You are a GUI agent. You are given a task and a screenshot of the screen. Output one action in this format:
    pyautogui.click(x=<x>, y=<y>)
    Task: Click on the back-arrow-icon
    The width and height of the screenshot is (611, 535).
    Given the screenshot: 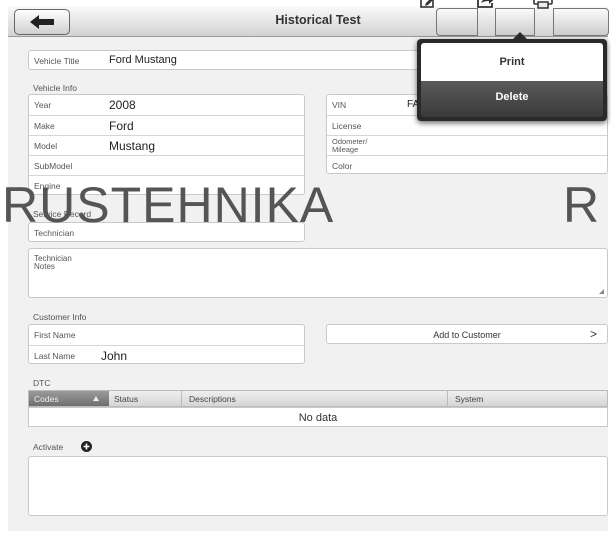 What is the action you would take?
    pyautogui.click(x=42, y=24)
    